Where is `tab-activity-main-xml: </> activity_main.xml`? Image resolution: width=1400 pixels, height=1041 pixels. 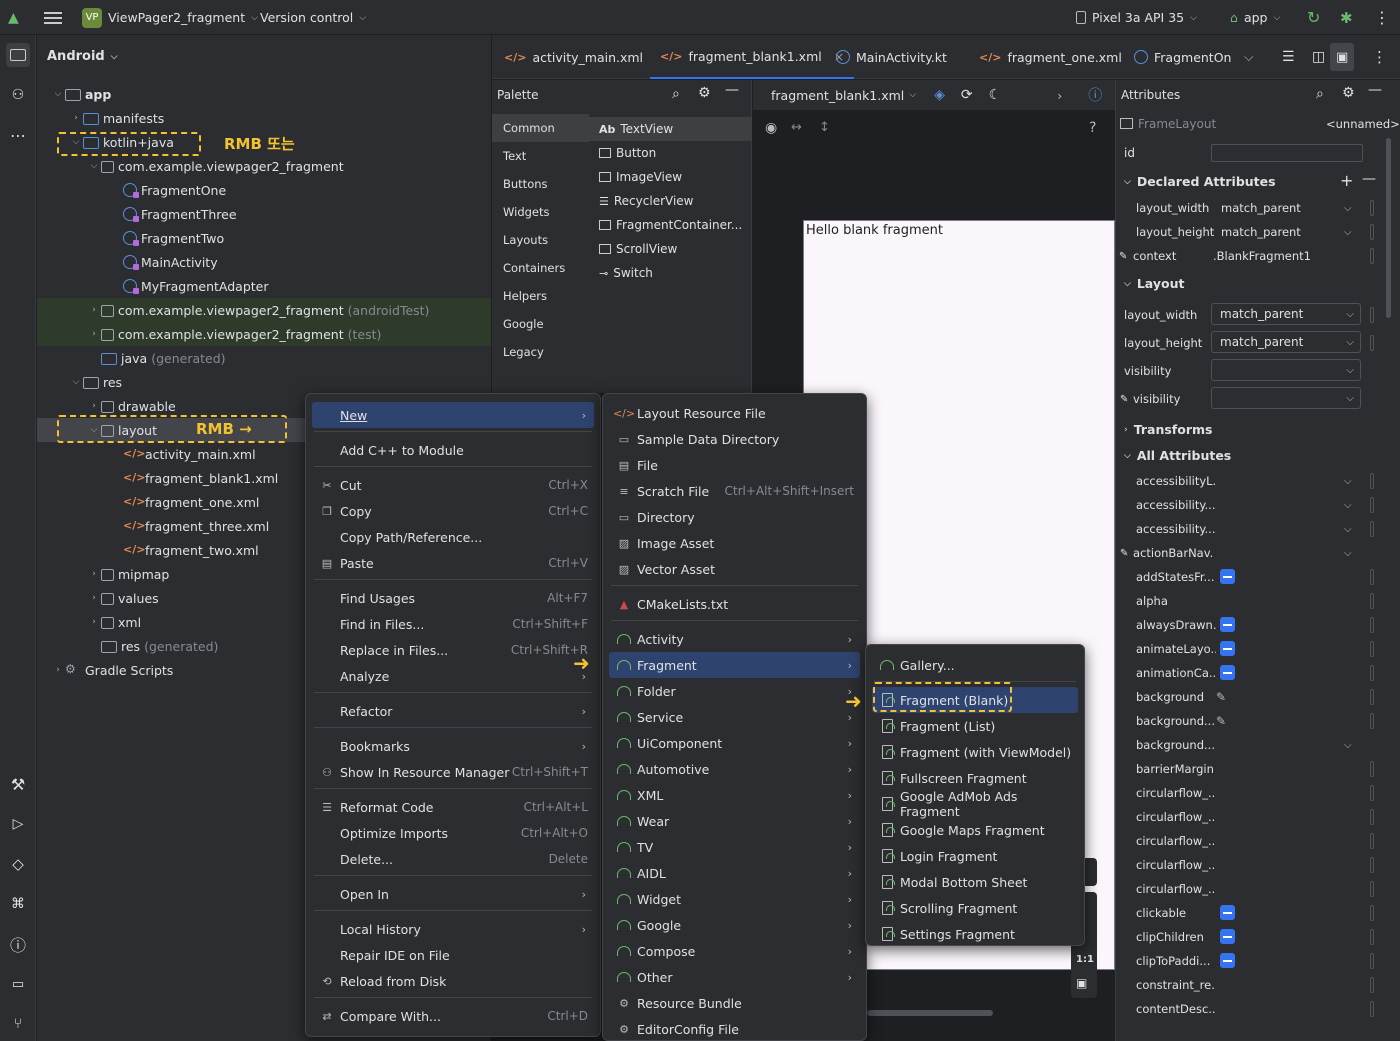 tab-activity-main-xml: </> activity_main.xml is located at coordinates (573, 57).